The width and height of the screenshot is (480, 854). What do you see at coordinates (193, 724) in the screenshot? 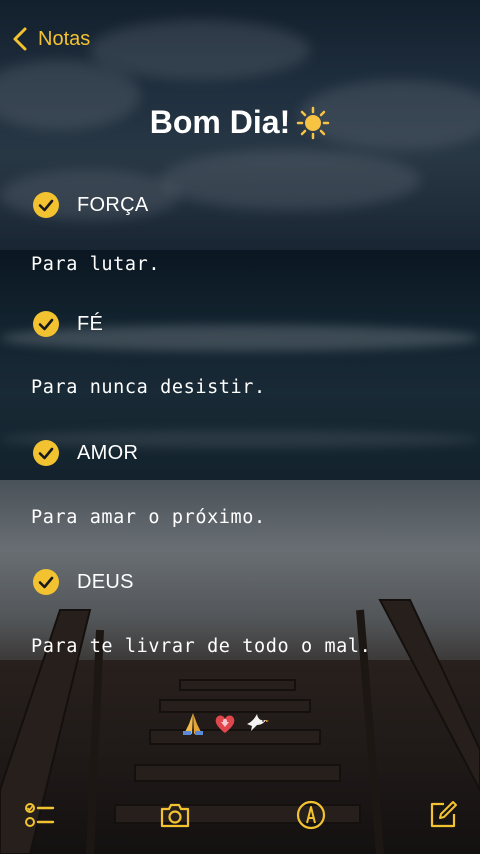
I see `praying-hands-icon` at bounding box center [193, 724].